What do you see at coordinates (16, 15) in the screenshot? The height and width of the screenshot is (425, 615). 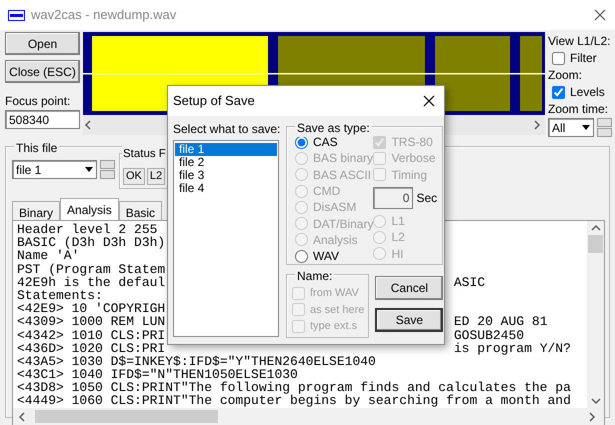 I see `app-icon` at bounding box center [16, 15].